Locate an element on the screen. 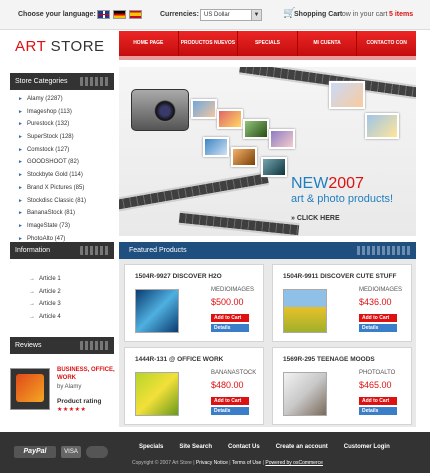 This screenshot has height=473, width=430. review-product-by: by Alamy is located at coordinates (69, 387).